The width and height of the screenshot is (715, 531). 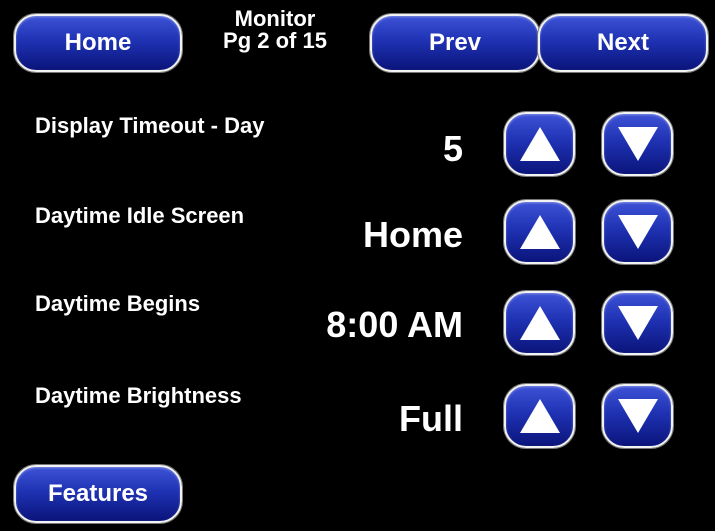 I want to click on display-timeout-day-up-button, so click(x=539, y=144).